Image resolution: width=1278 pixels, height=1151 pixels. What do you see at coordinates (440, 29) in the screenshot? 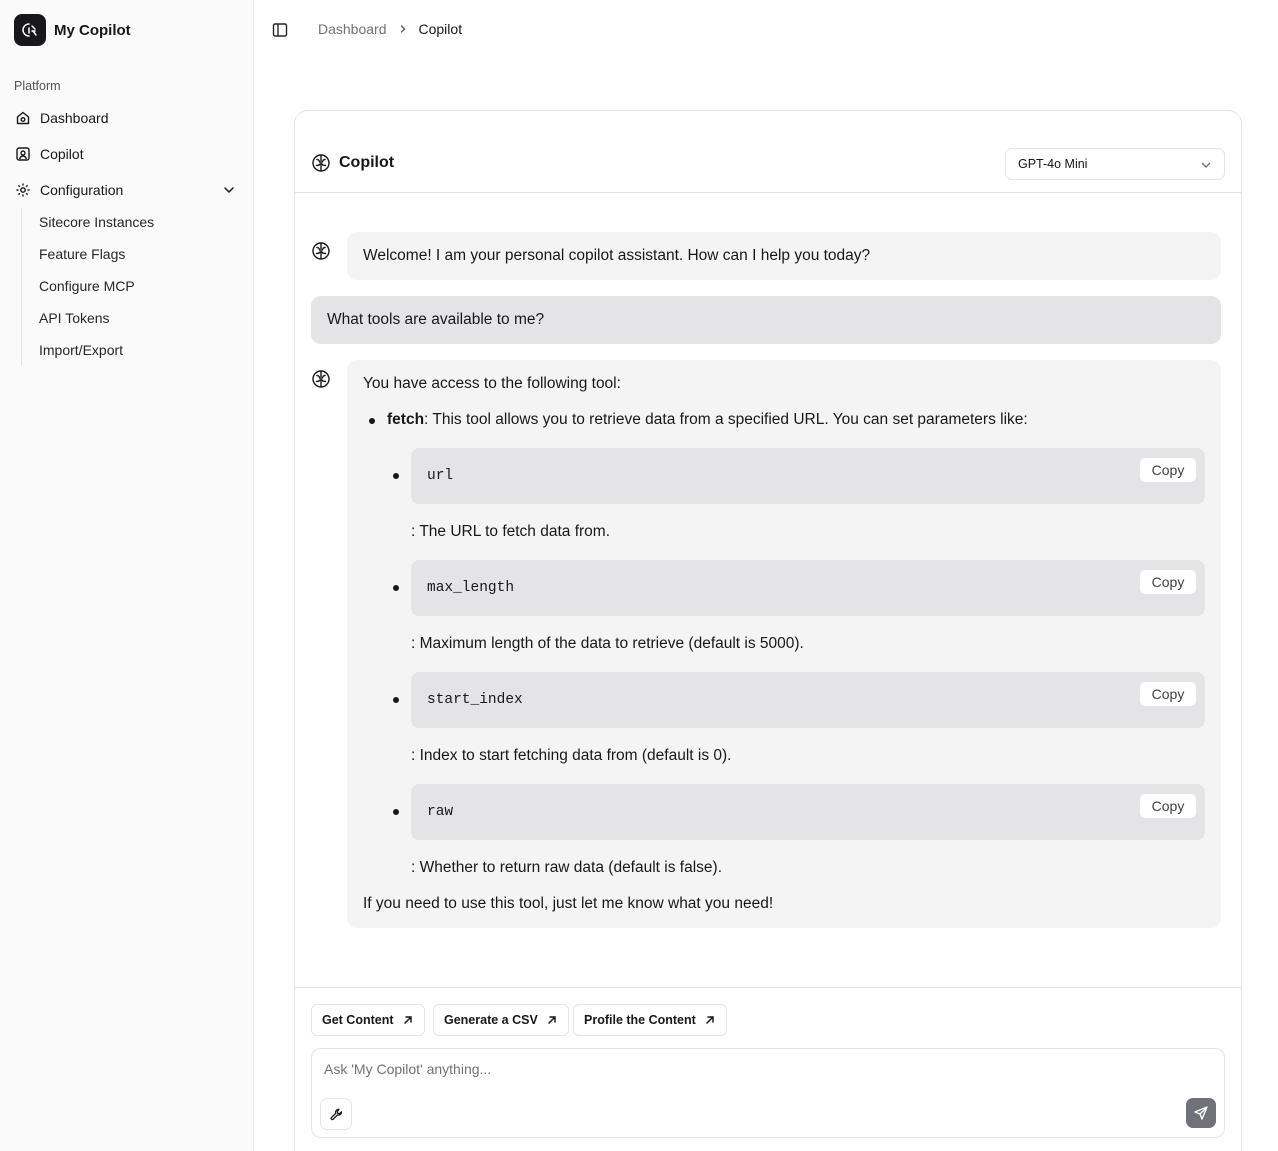
I see `breadcrumb-current: Copilot` at bounding box center [440, 29].